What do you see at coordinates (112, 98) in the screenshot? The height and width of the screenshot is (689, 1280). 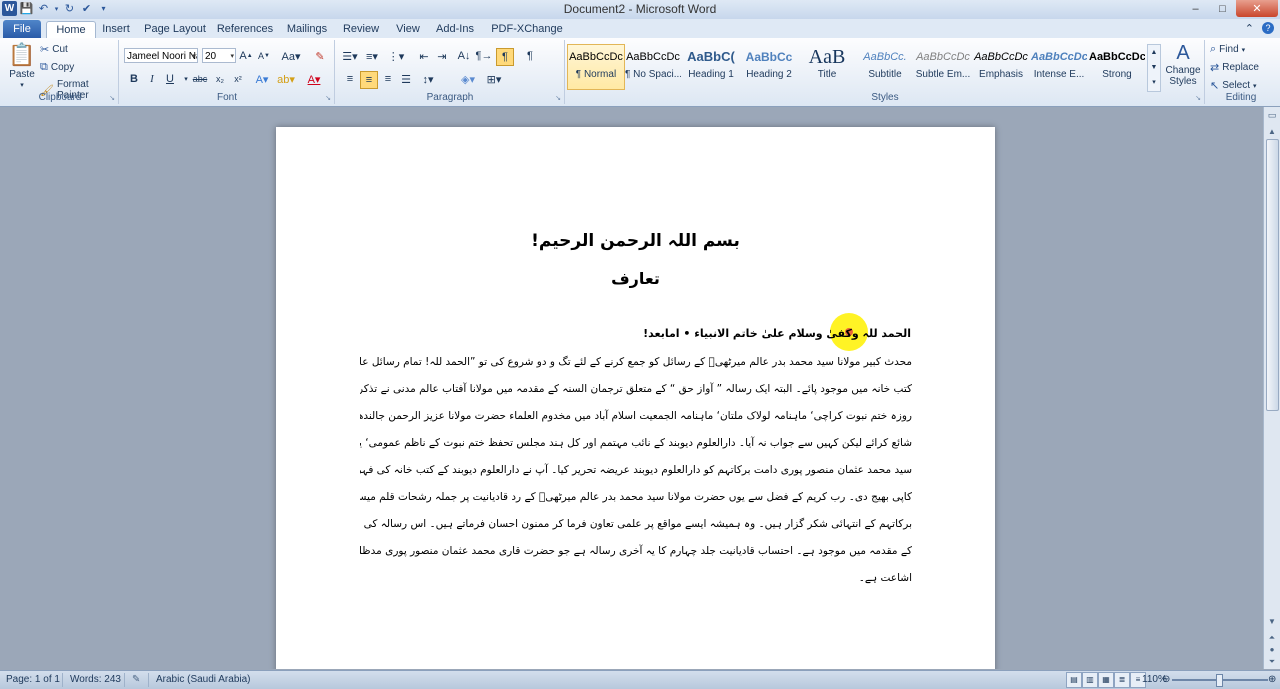 I see `clipboard-launcher-icon: ↘` at bounding box center [112, 98].